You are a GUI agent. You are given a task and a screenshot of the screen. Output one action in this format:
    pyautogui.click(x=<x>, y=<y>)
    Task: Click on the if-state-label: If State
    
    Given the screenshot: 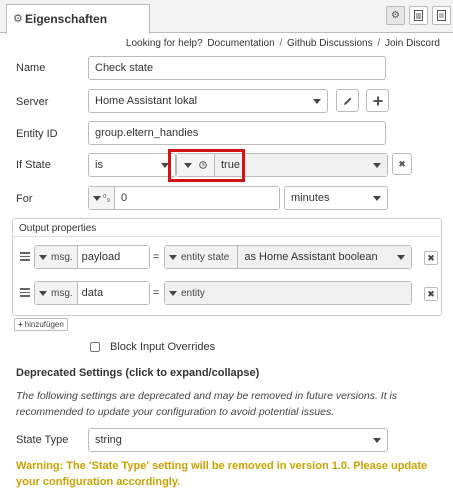 What is the action you would take?
    pyautogui.click(x=33, y=165)
    